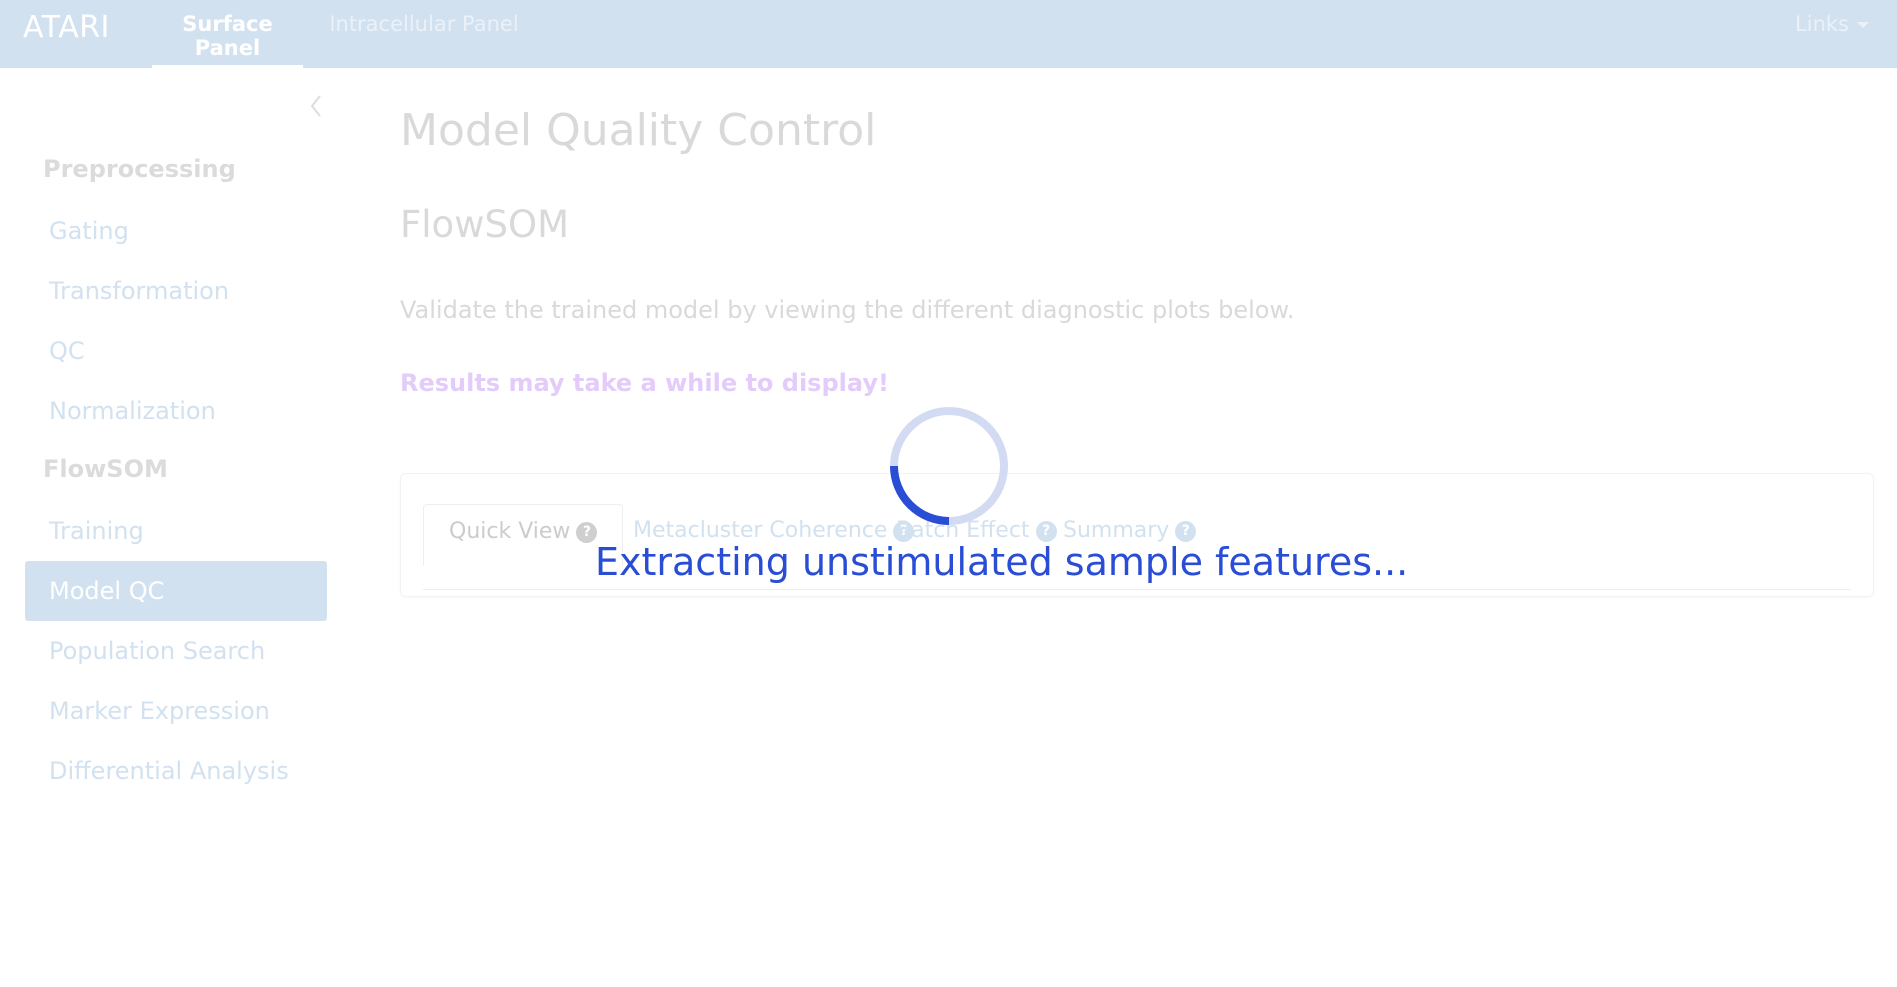  Describe the element at coordinates (510, 531) in the screenshot. I see `tab-label: Quick View` at that location.